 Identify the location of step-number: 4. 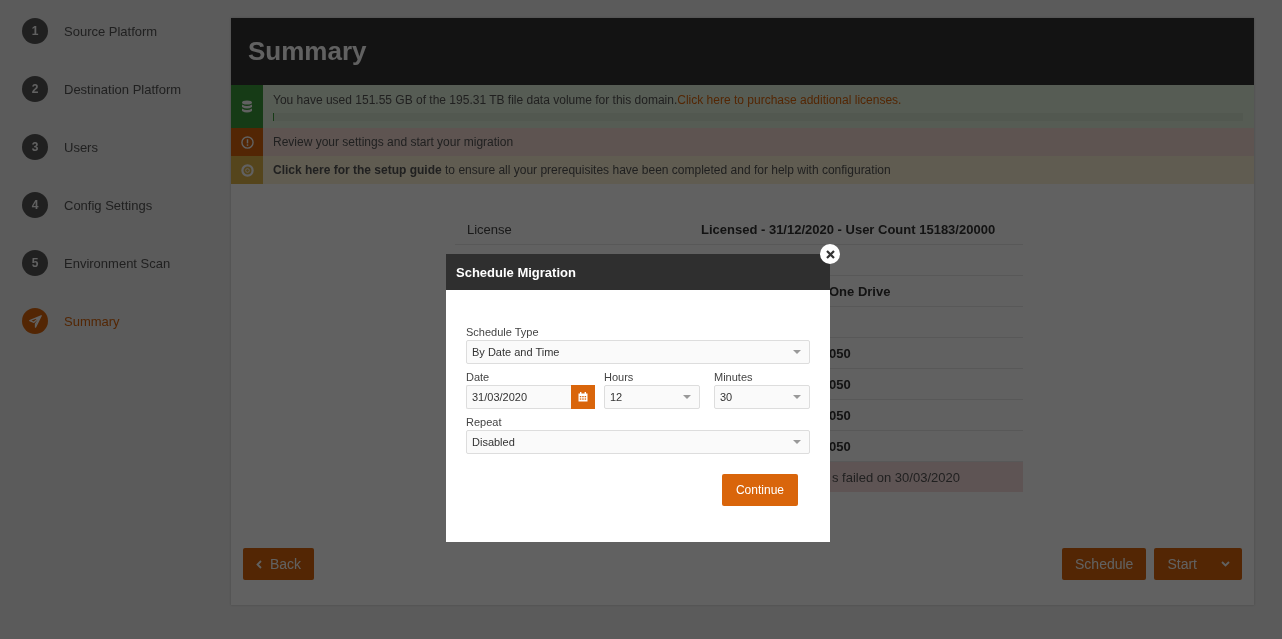
(35, 205).